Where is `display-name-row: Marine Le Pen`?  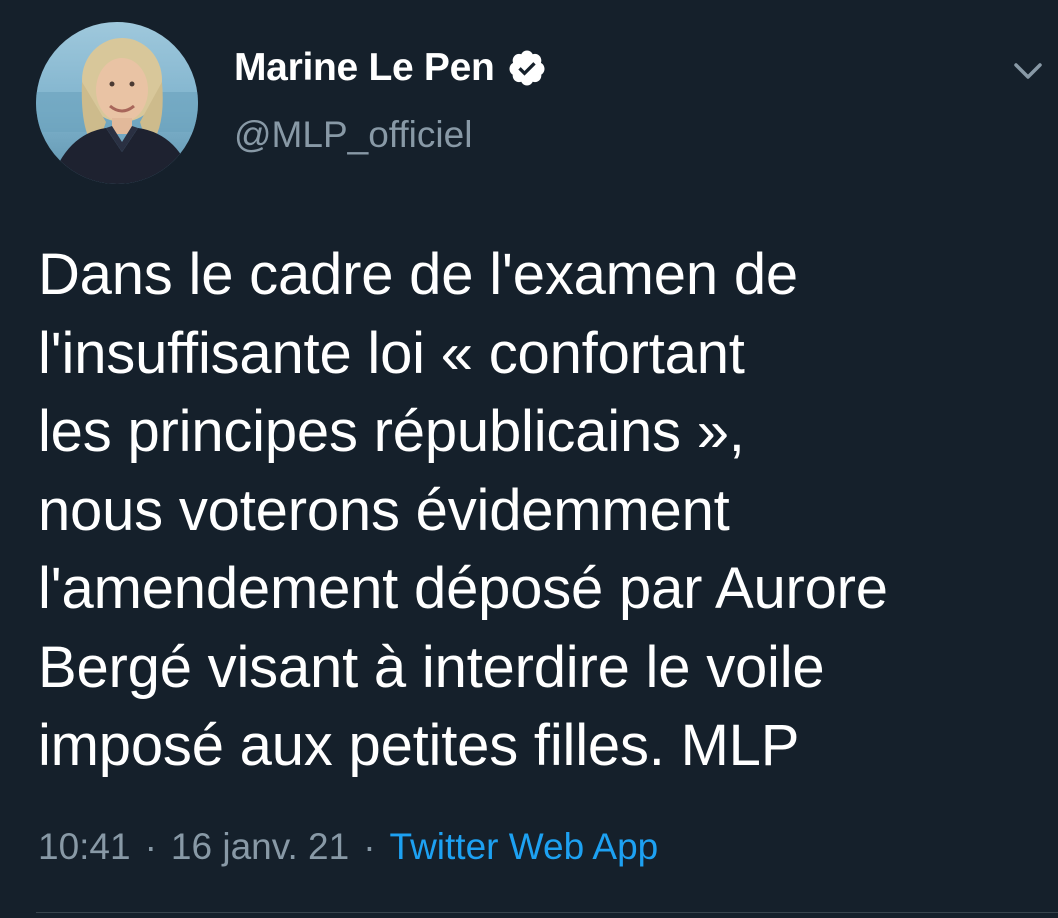 display-name-row: Marine Le Pen is located at coordinates (390, 68).